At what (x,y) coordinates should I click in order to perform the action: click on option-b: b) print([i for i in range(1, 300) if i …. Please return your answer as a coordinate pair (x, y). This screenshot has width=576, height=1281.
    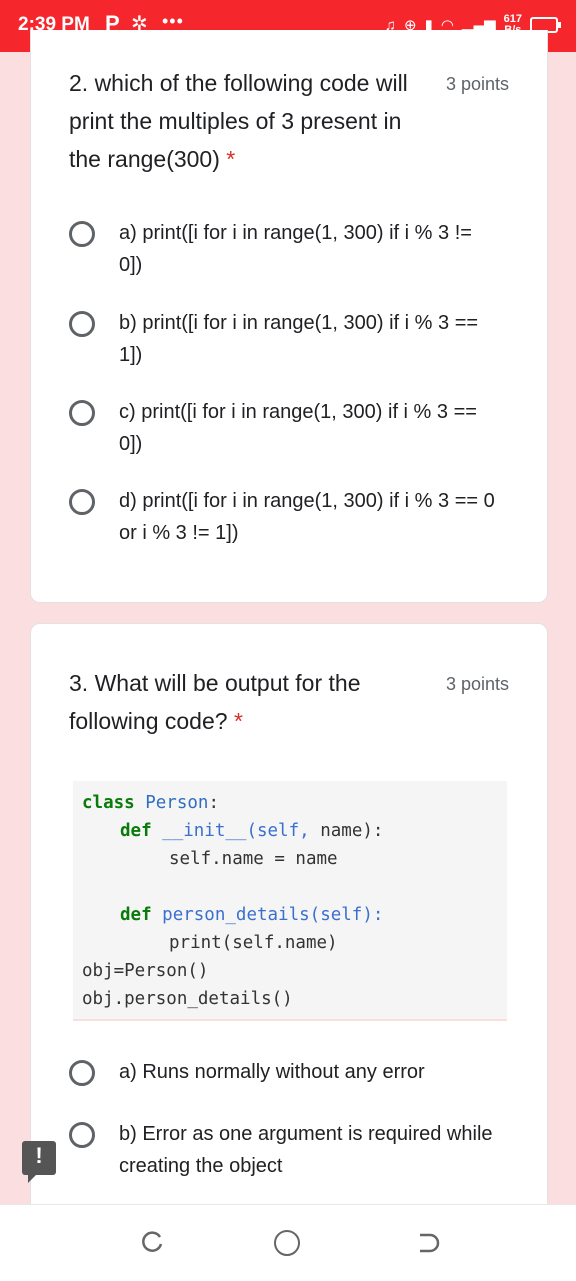
    Looking at the image, I should click on (289, 339).